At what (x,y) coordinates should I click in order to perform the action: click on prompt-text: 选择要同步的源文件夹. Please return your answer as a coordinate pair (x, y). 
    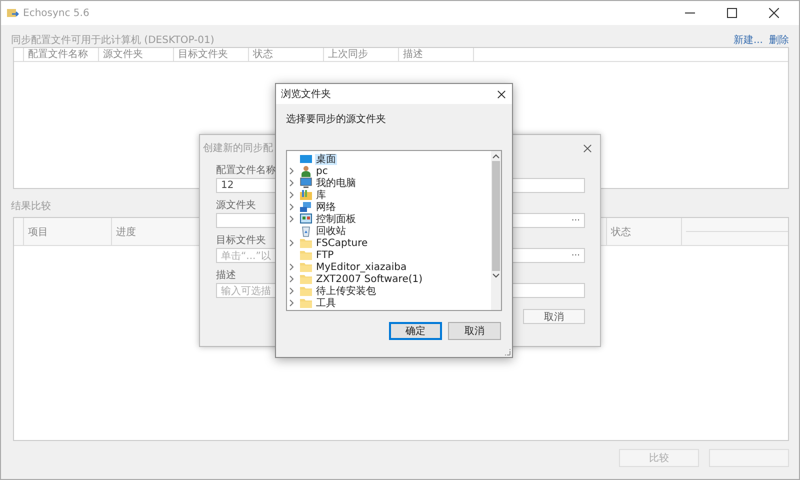
    Looking at the image, I should click on (336, 118).